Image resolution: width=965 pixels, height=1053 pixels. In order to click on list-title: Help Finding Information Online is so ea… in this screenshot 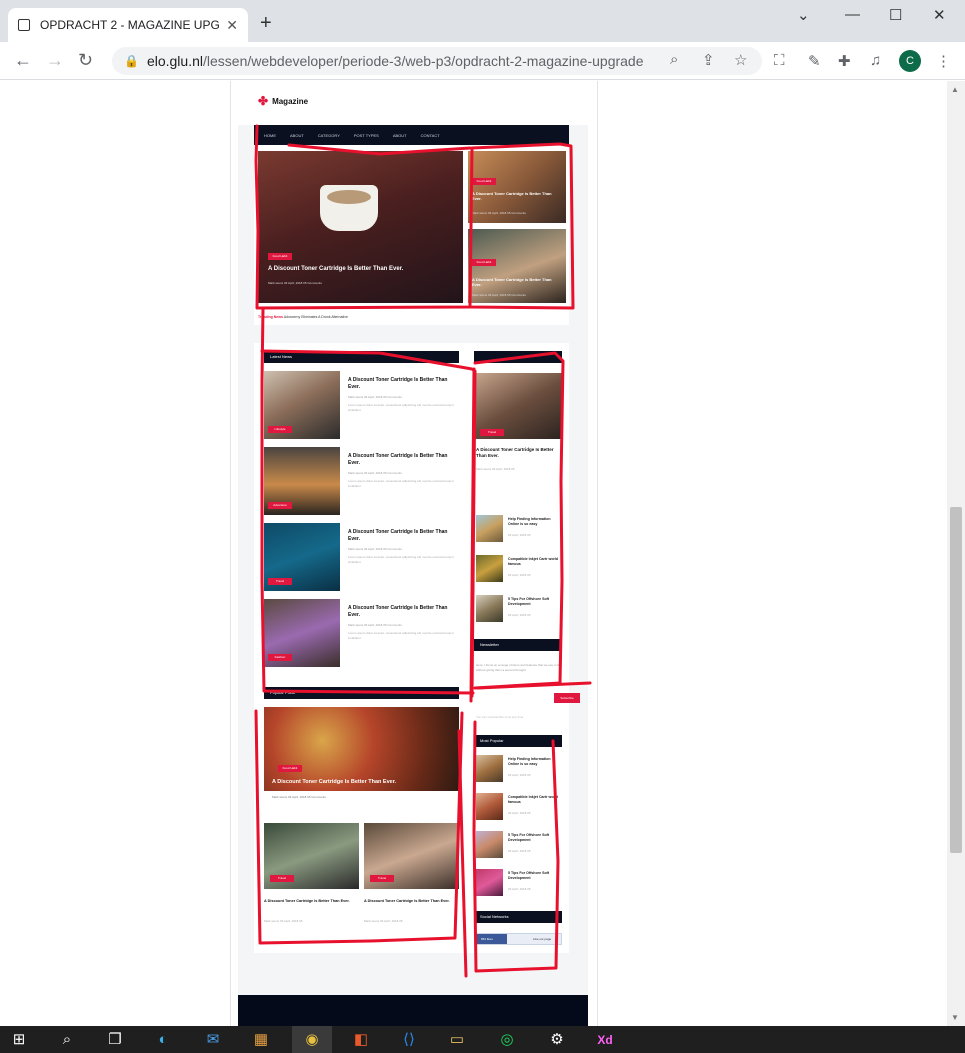, I will do `click(529, 761)`.